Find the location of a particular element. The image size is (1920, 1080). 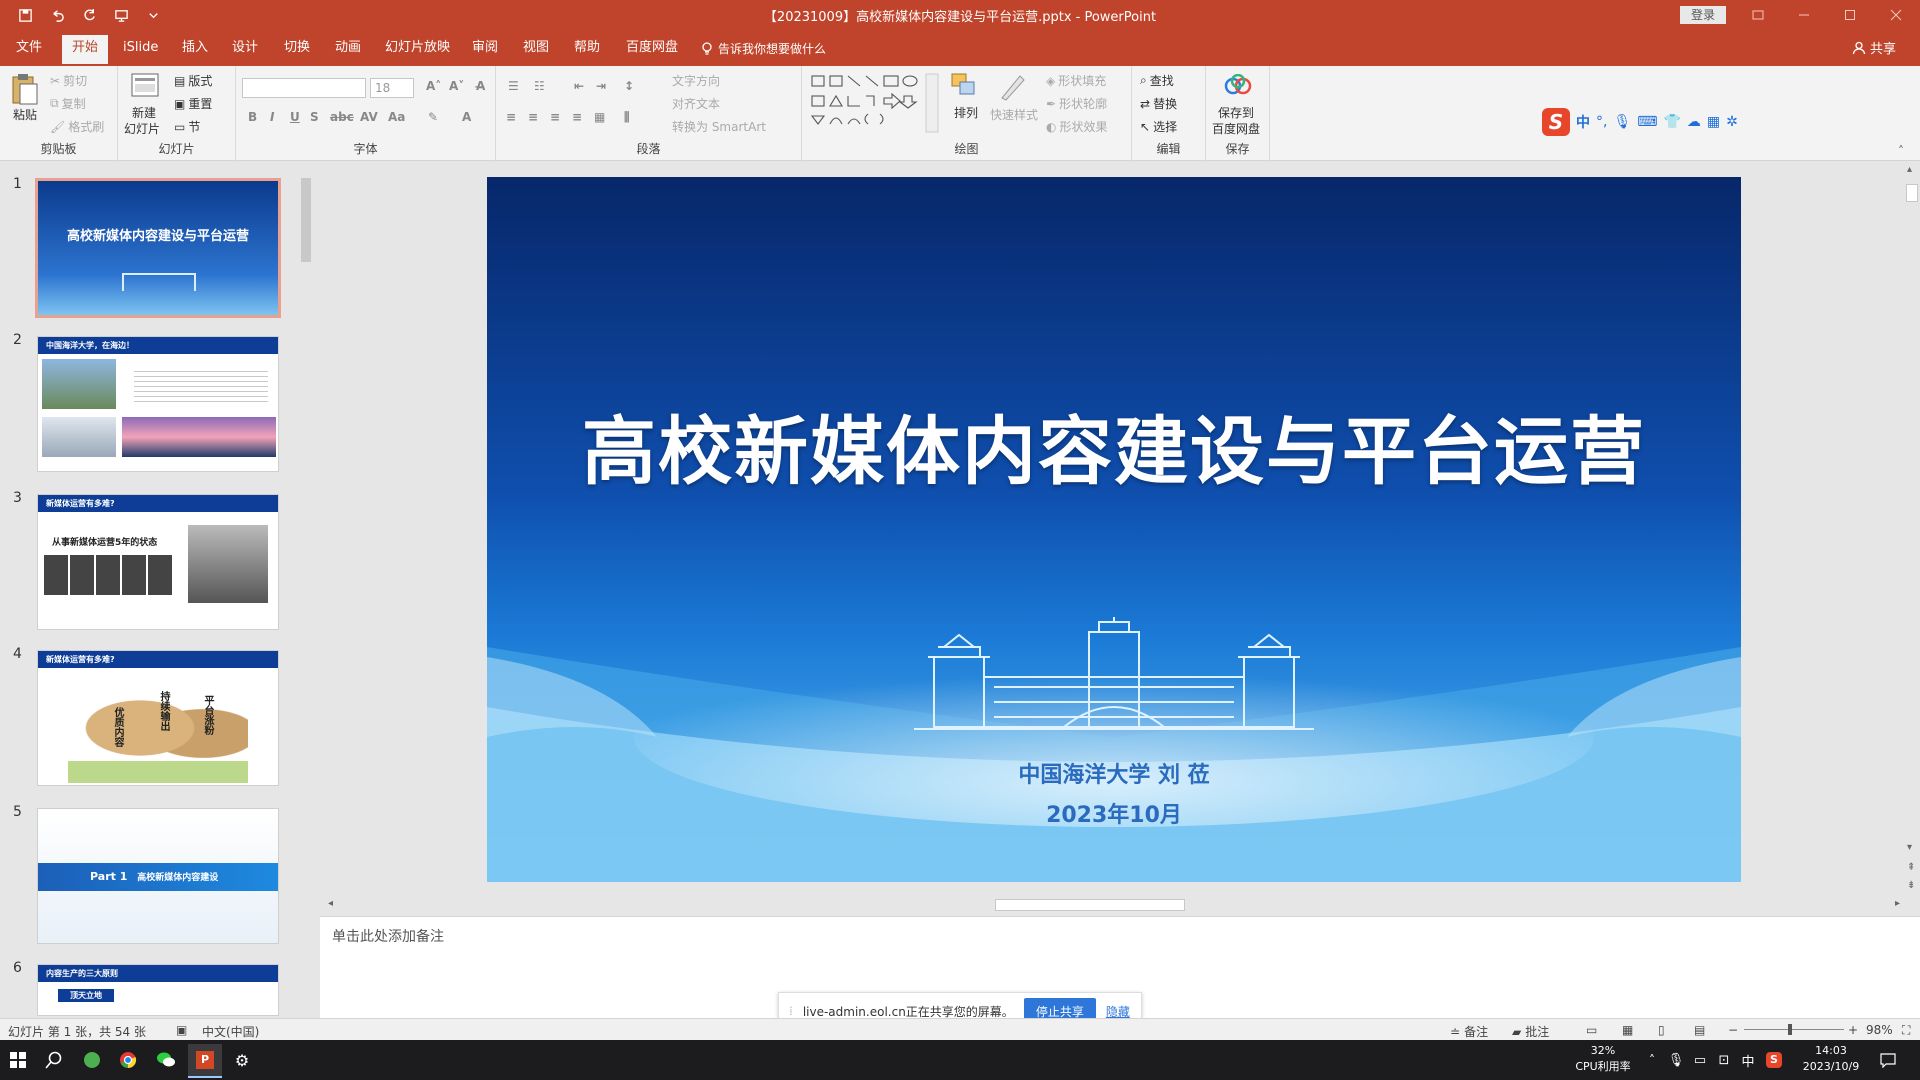

login-button: 登录 is located at coordinates (1703, 15).